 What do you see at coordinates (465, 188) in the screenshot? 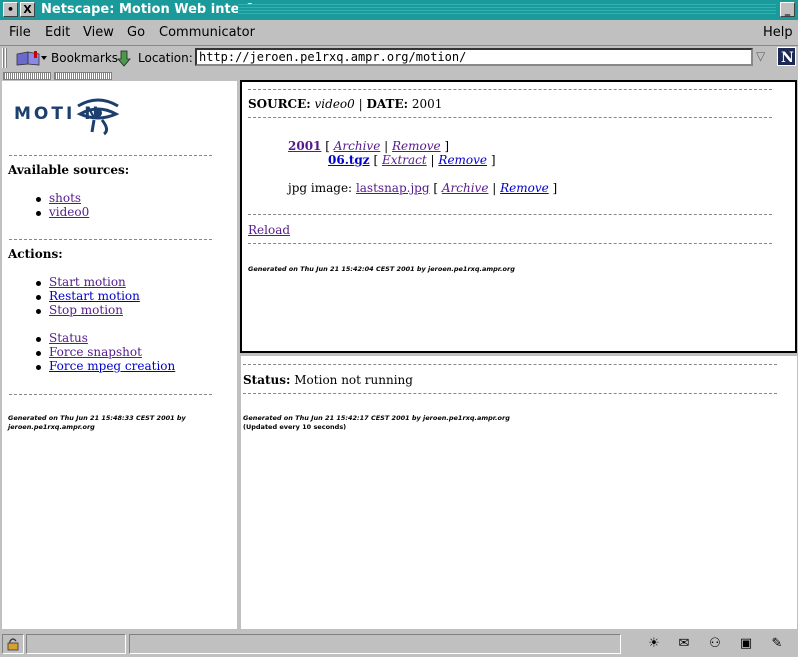
I see `jpg-archive-link: Archive` at bounding box center [465, 188].